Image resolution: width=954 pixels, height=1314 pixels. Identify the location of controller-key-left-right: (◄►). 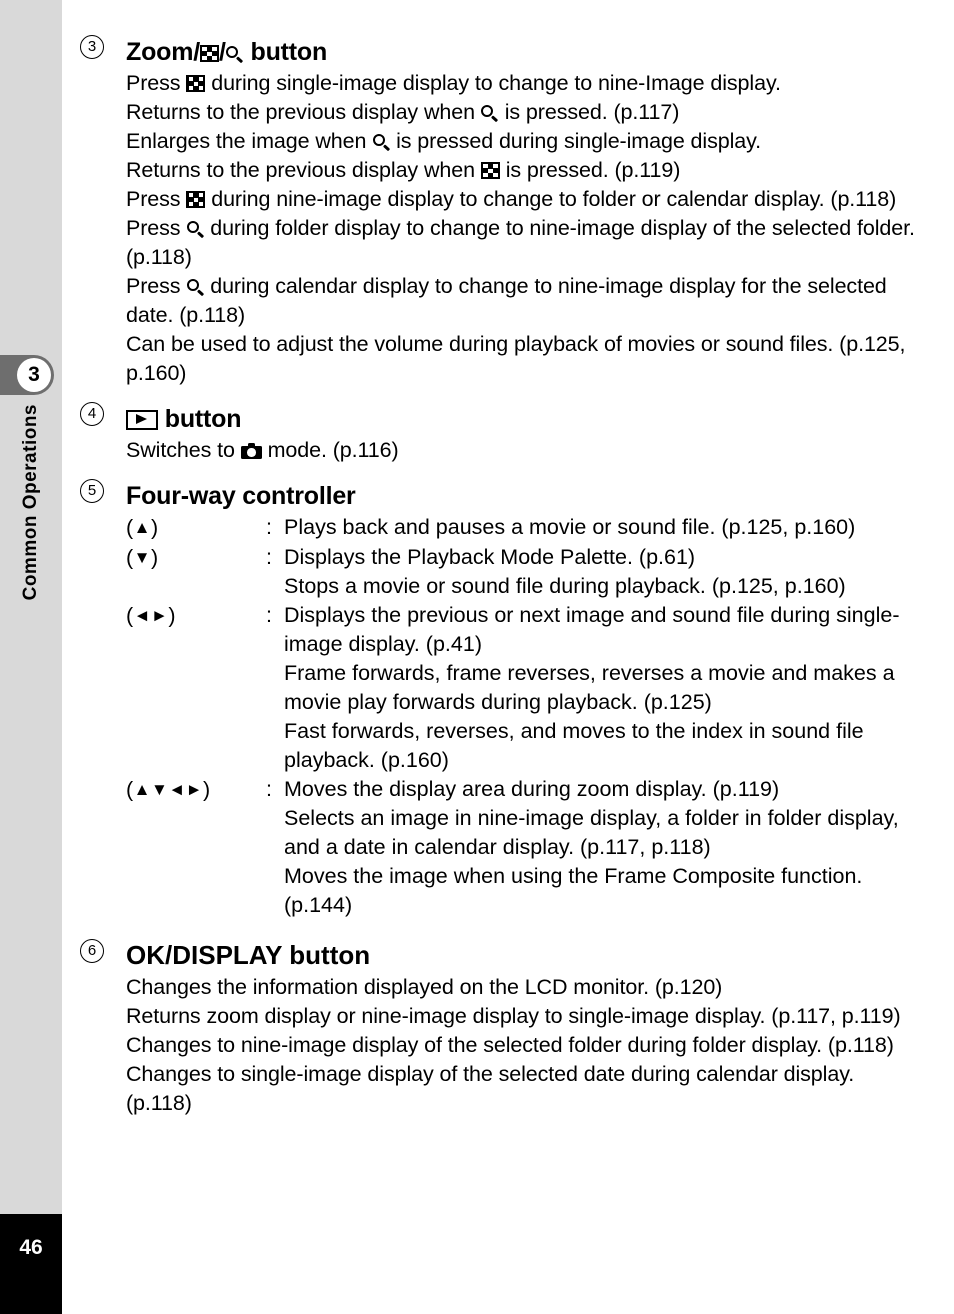
(151, 615).